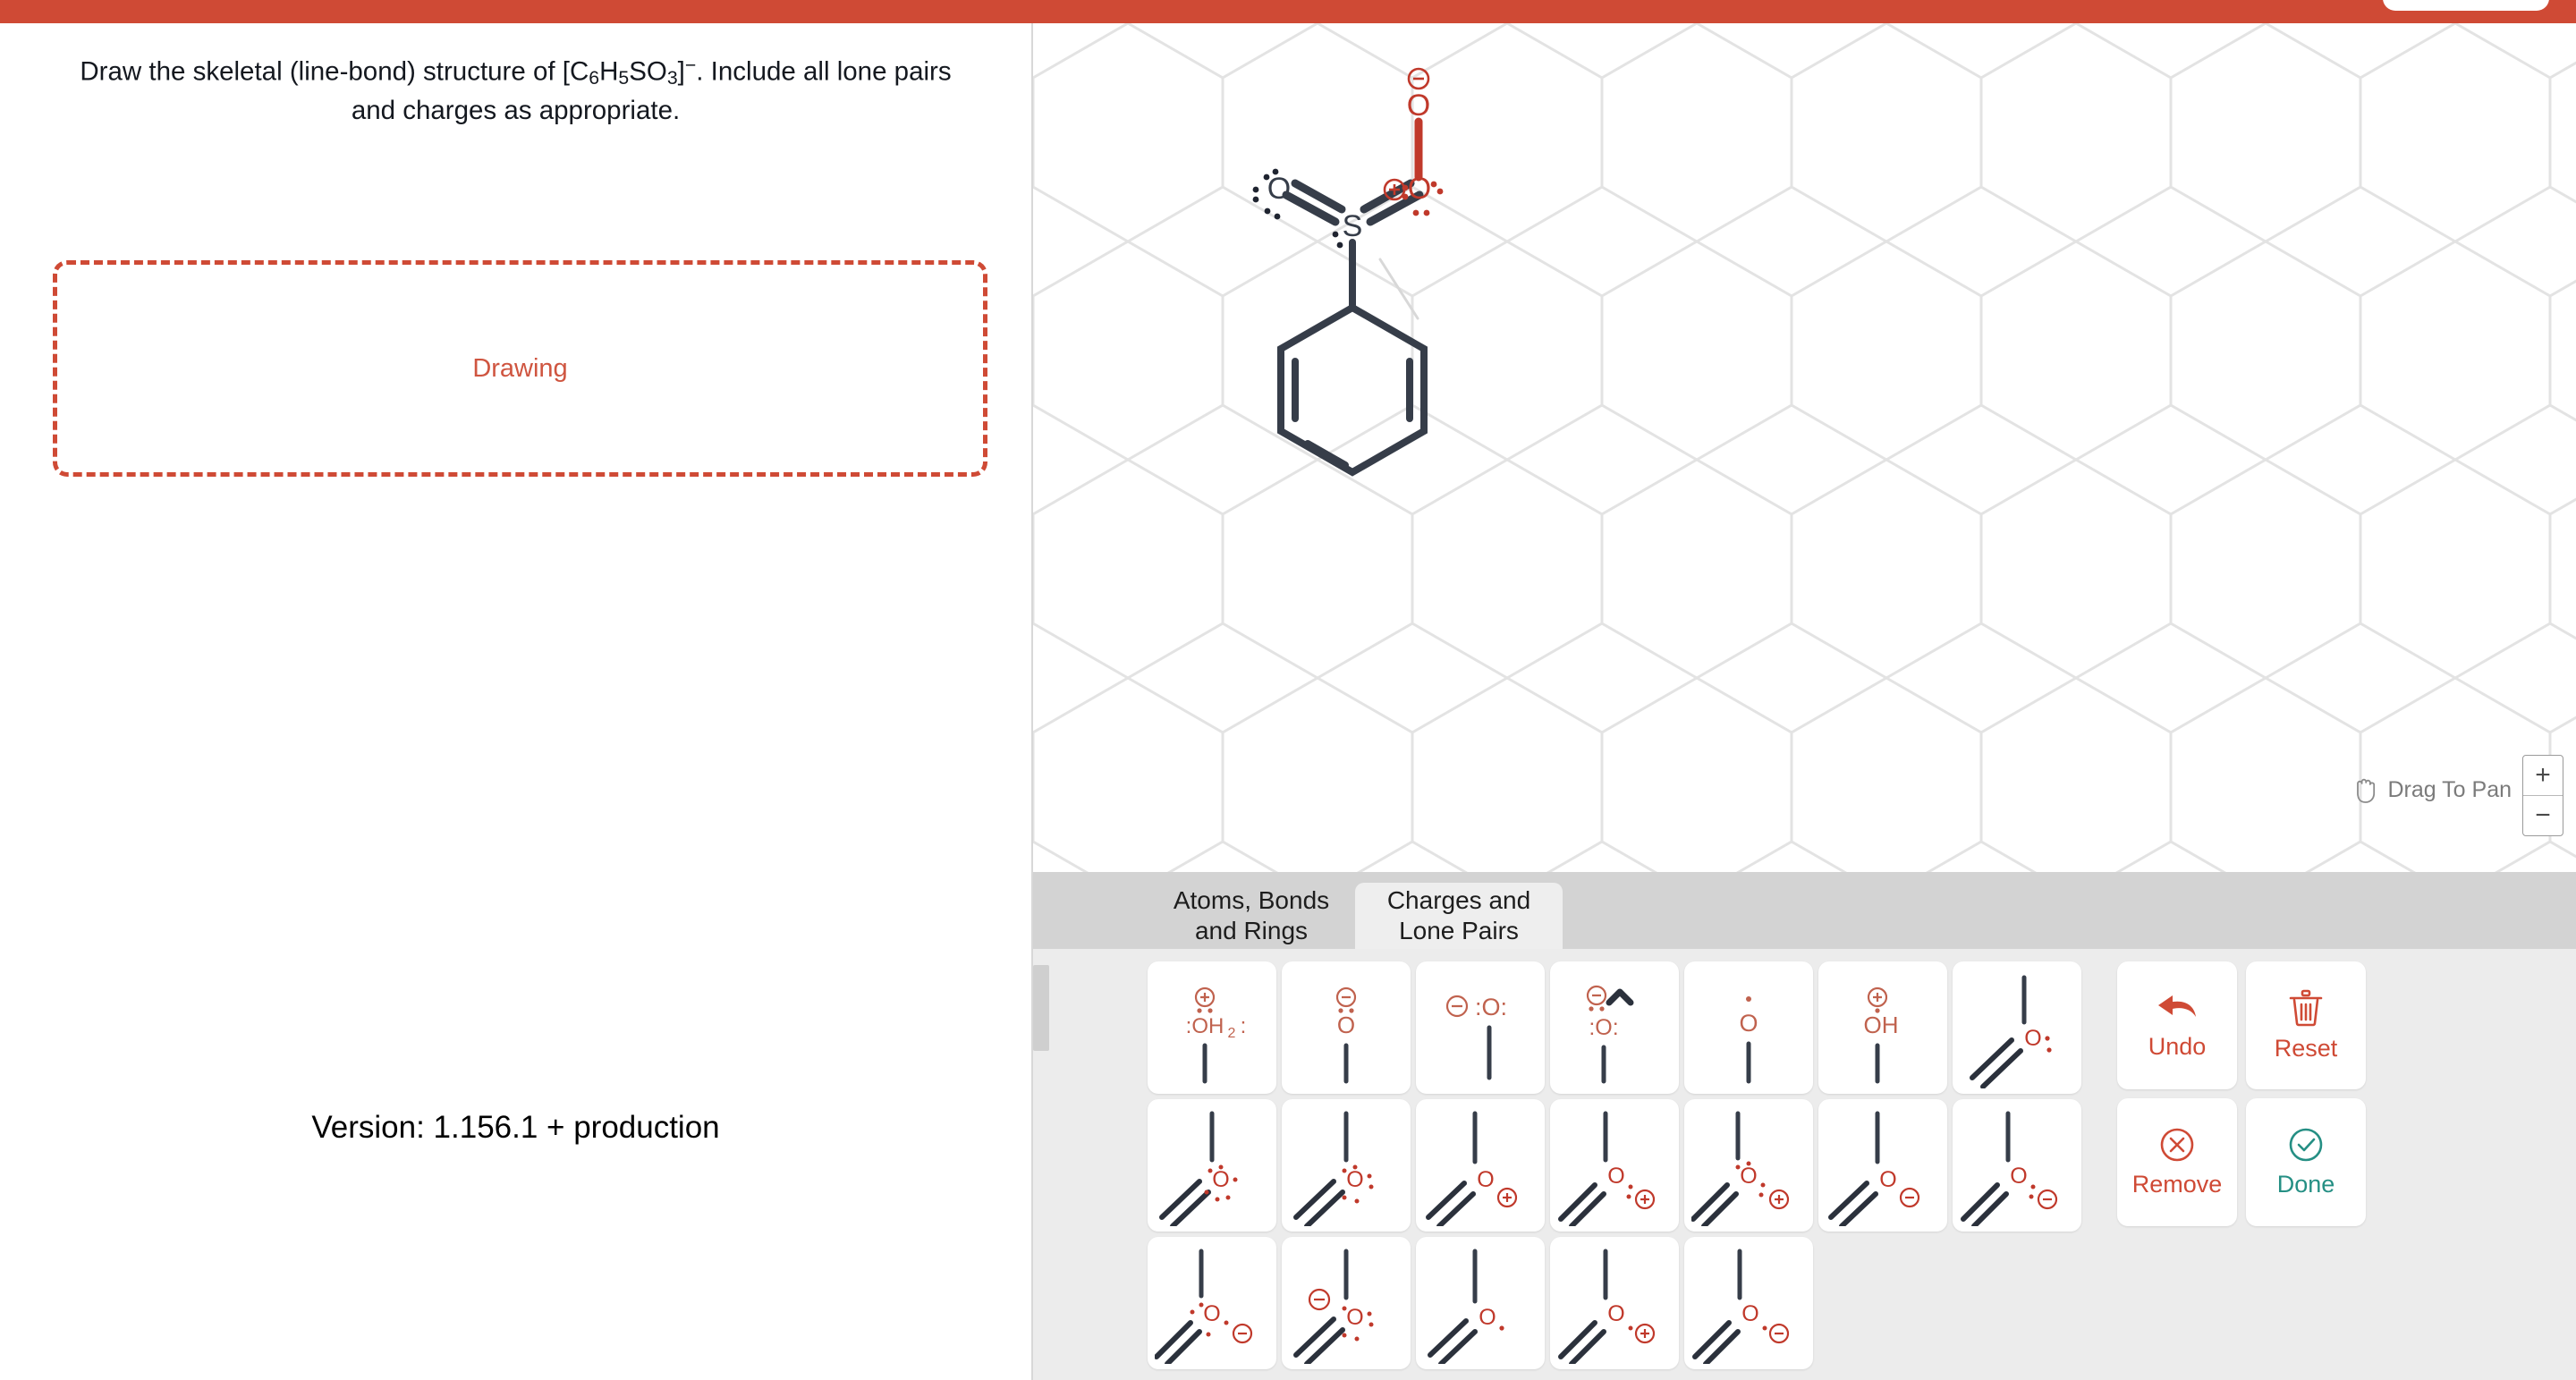  Describe the element at coordinates (2366, 790) in the screenshot. I see `hand-icon` at that location.